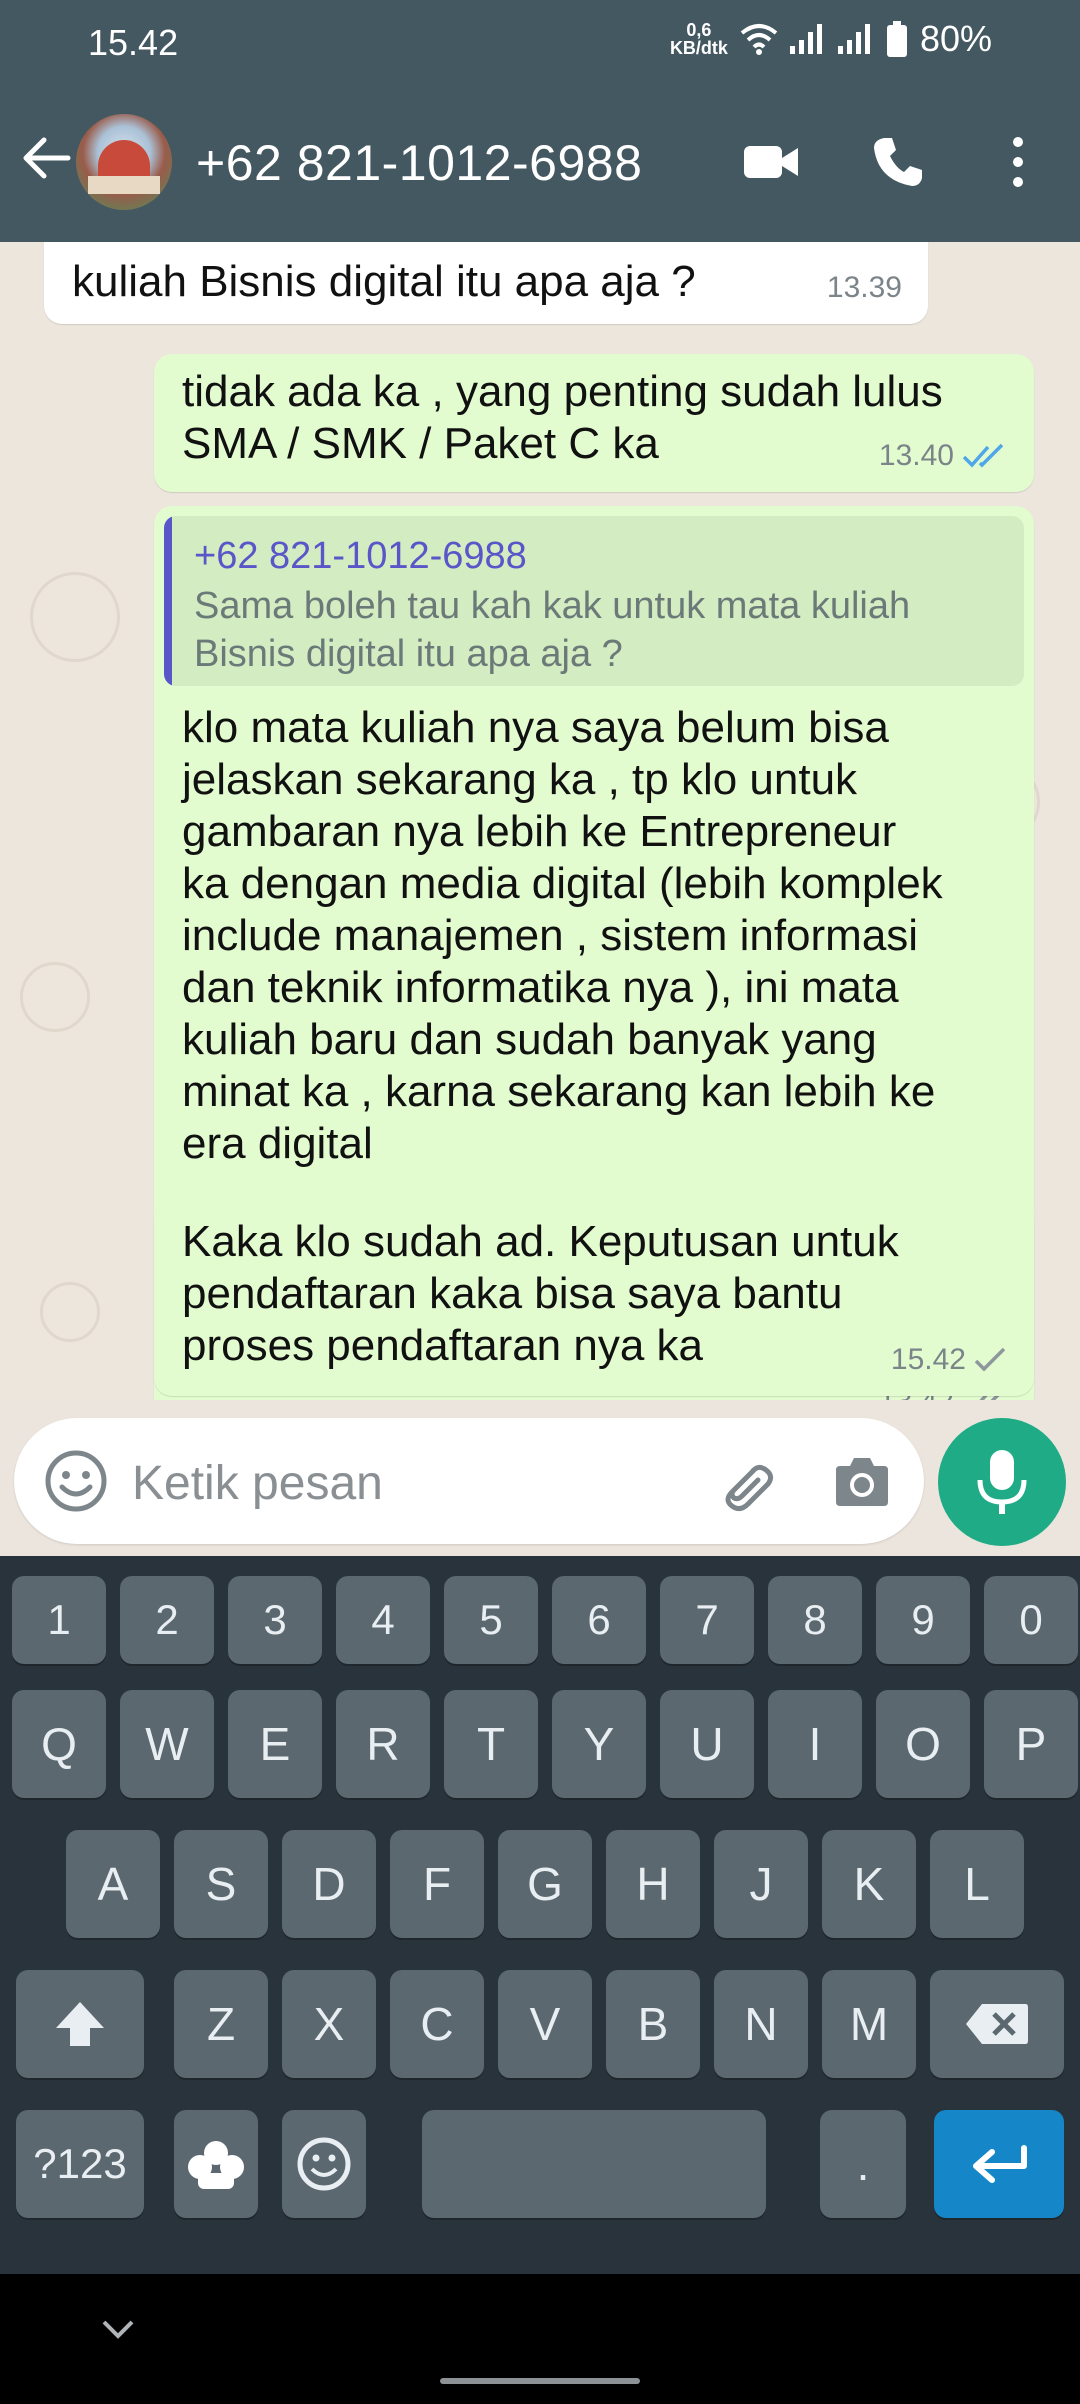  I want to click on key-5: 5, so click(491, 1620).